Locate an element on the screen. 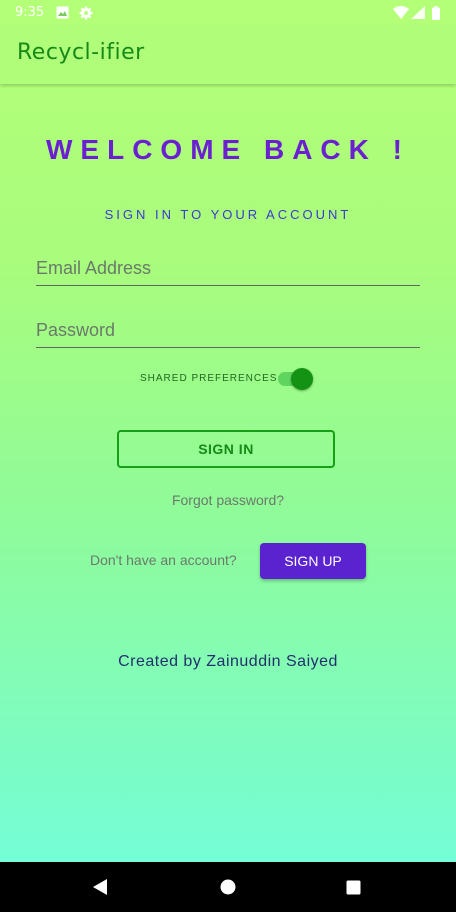 Image resolution: width=456 pixels, height=912 pixels. wifi-icon is located at coordinates (401, 14).